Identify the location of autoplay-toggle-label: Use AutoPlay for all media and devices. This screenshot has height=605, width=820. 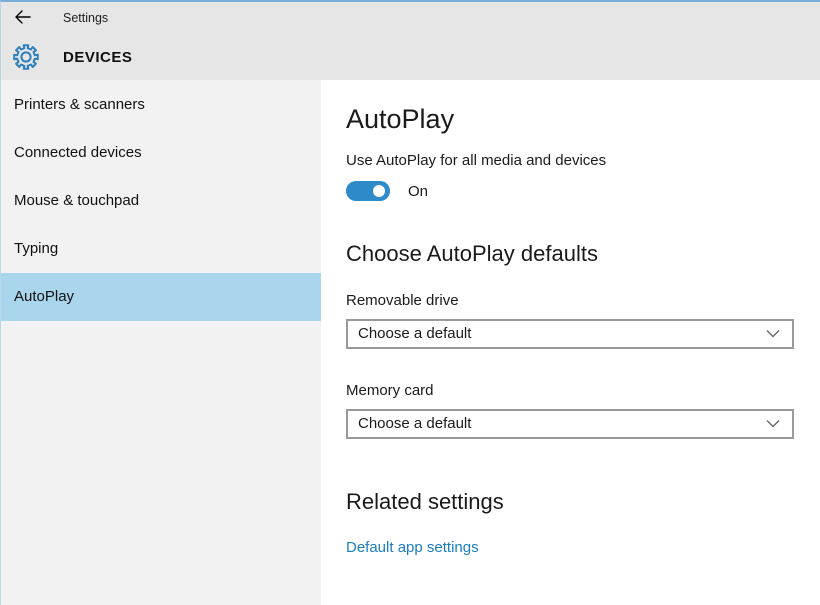
(476, 161).